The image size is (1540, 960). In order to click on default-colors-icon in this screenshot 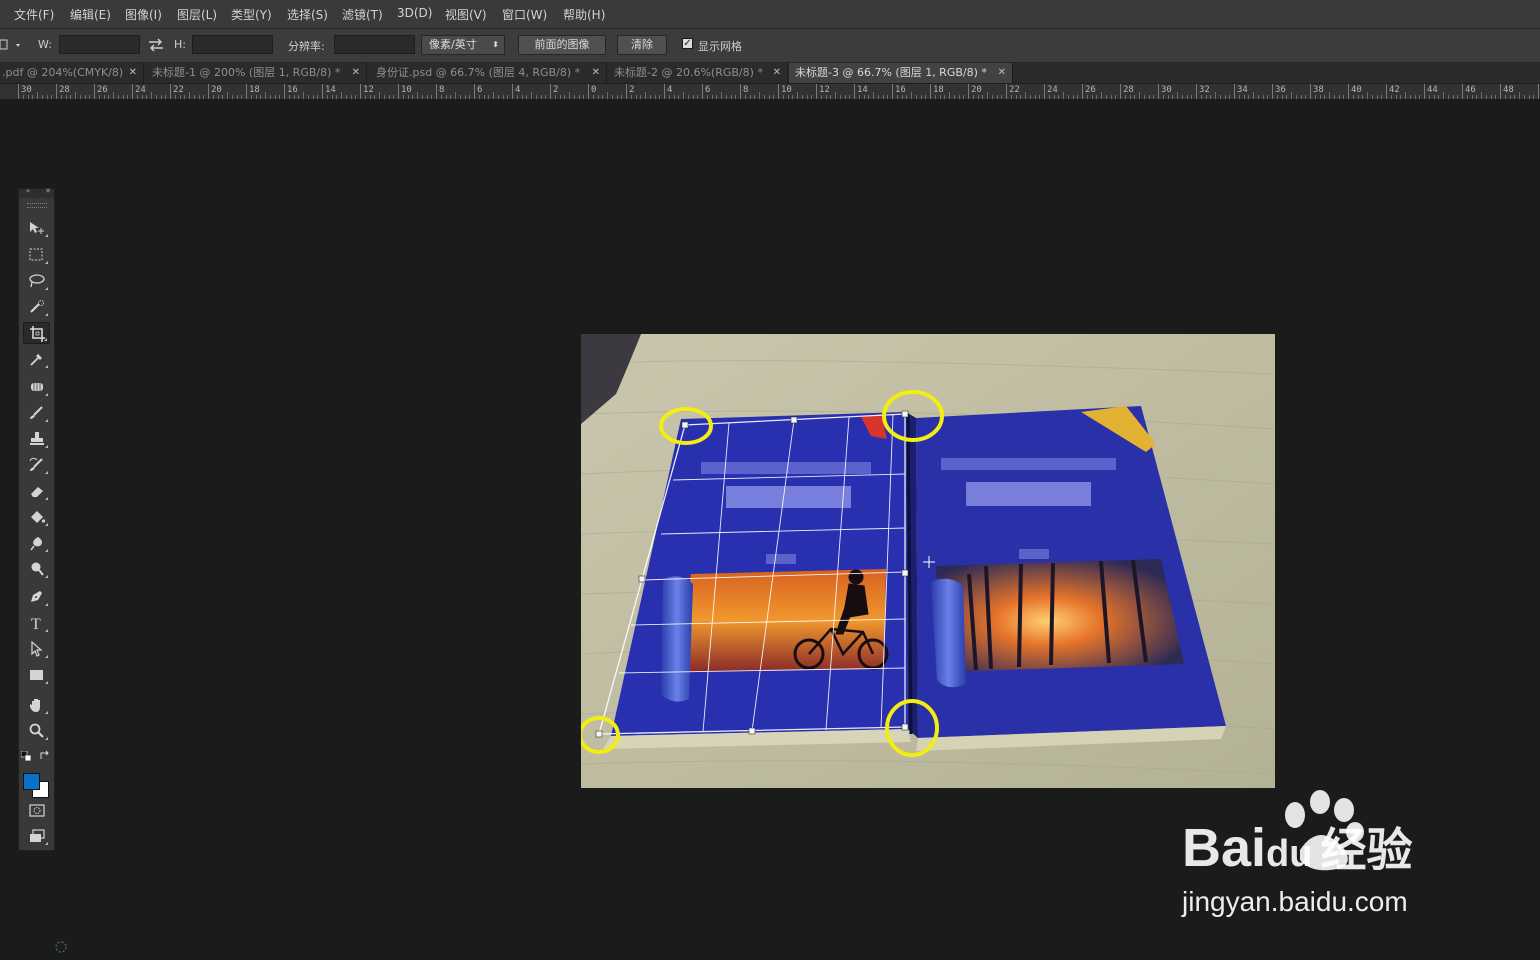, I will do `click(26, 756)`.